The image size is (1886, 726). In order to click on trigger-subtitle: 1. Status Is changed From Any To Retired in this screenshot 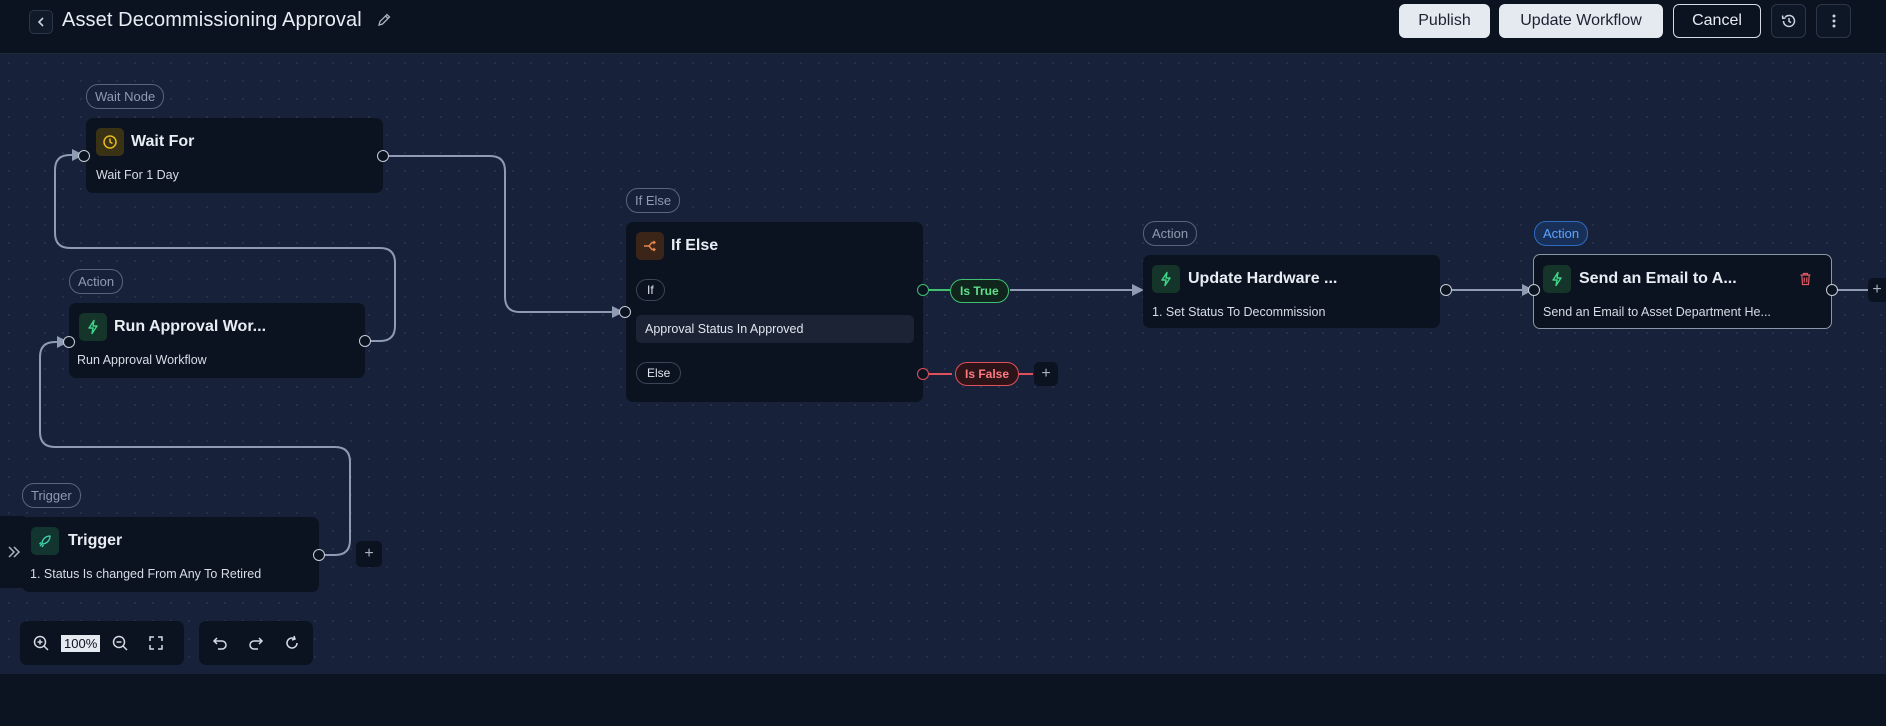, I will do `click(146, 574)`.